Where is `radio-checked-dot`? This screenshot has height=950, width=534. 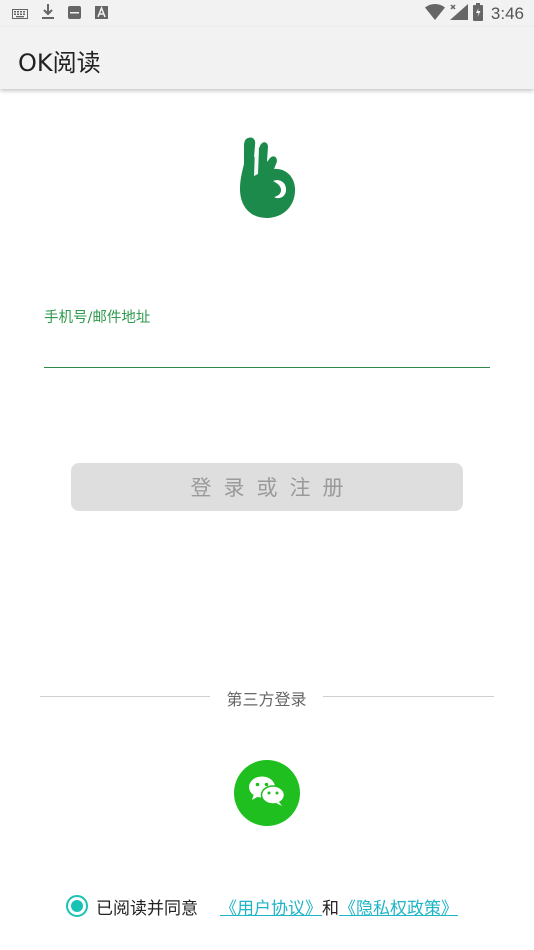
radio-checked-dot is located at coordinates (77, 906).